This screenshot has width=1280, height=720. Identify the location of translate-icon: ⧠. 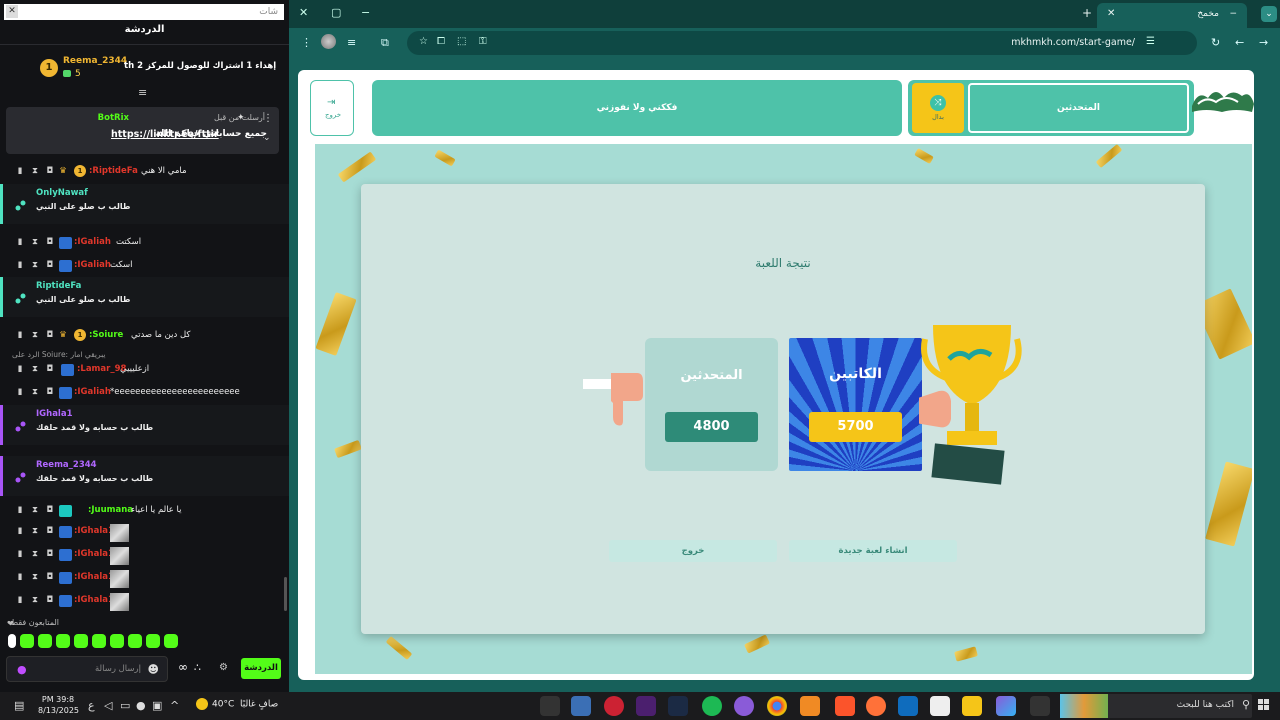
(441, 41).